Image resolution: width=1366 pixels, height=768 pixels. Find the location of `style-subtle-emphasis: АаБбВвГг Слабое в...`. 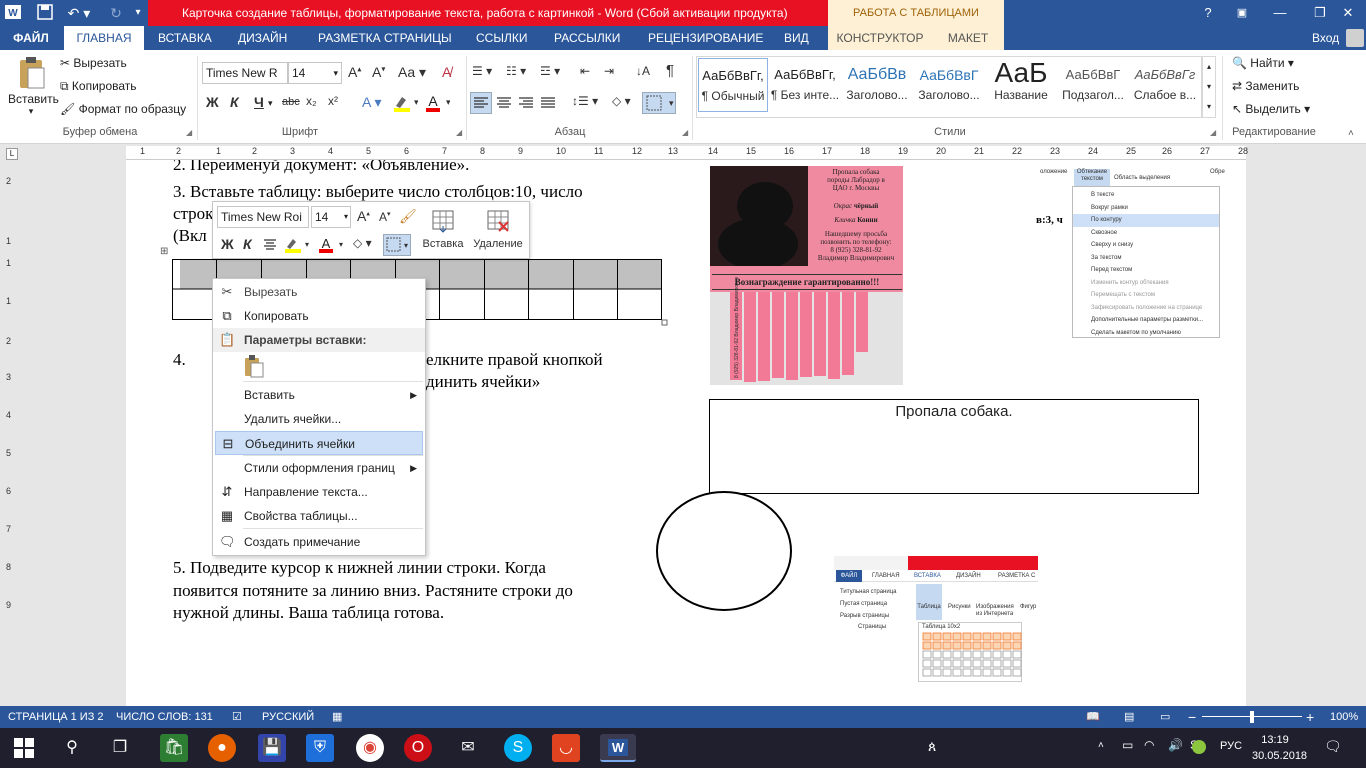

style-subtle-emphasis: АаБбВвГг Слабое в... is located at coordinates (1165, 85).